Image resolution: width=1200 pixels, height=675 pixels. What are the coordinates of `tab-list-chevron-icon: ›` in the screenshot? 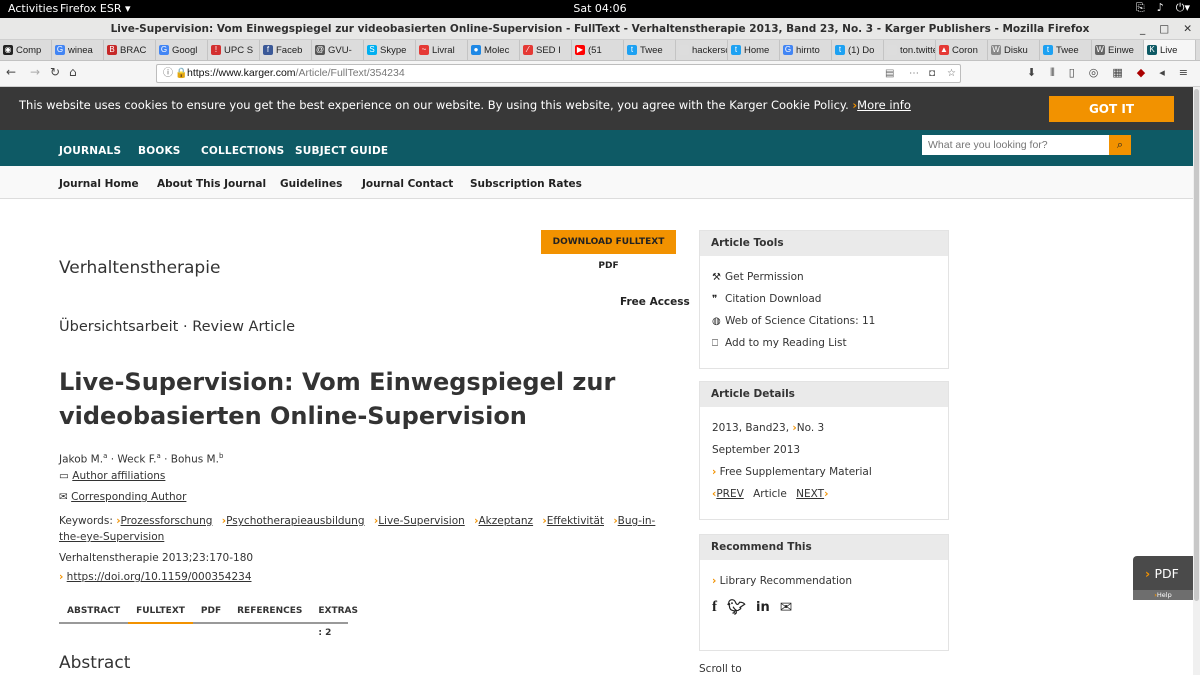 It's located at (1198, 50).